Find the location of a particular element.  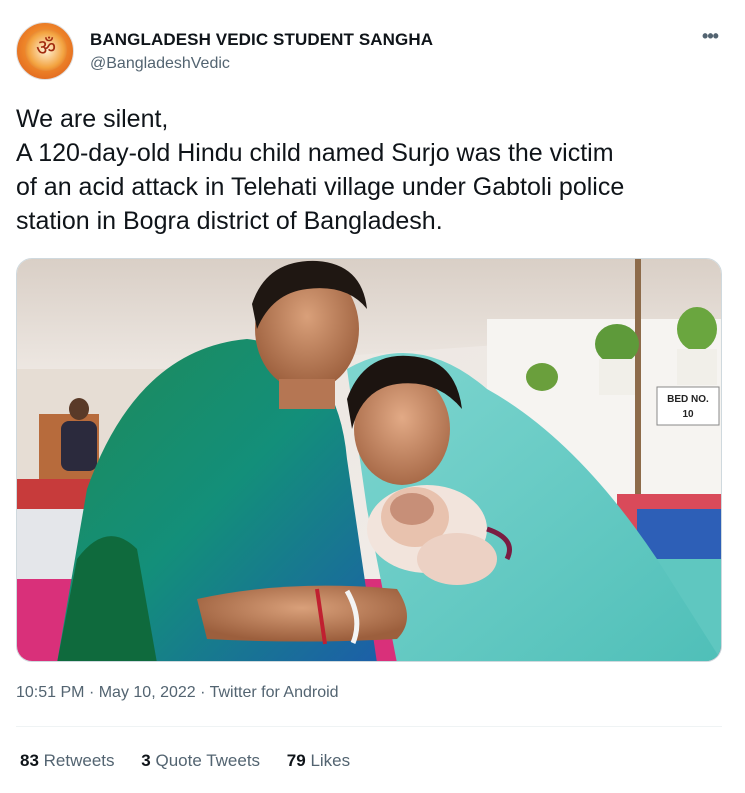

tweet-time: 10:51 PM is located at coordinates (50, 692).